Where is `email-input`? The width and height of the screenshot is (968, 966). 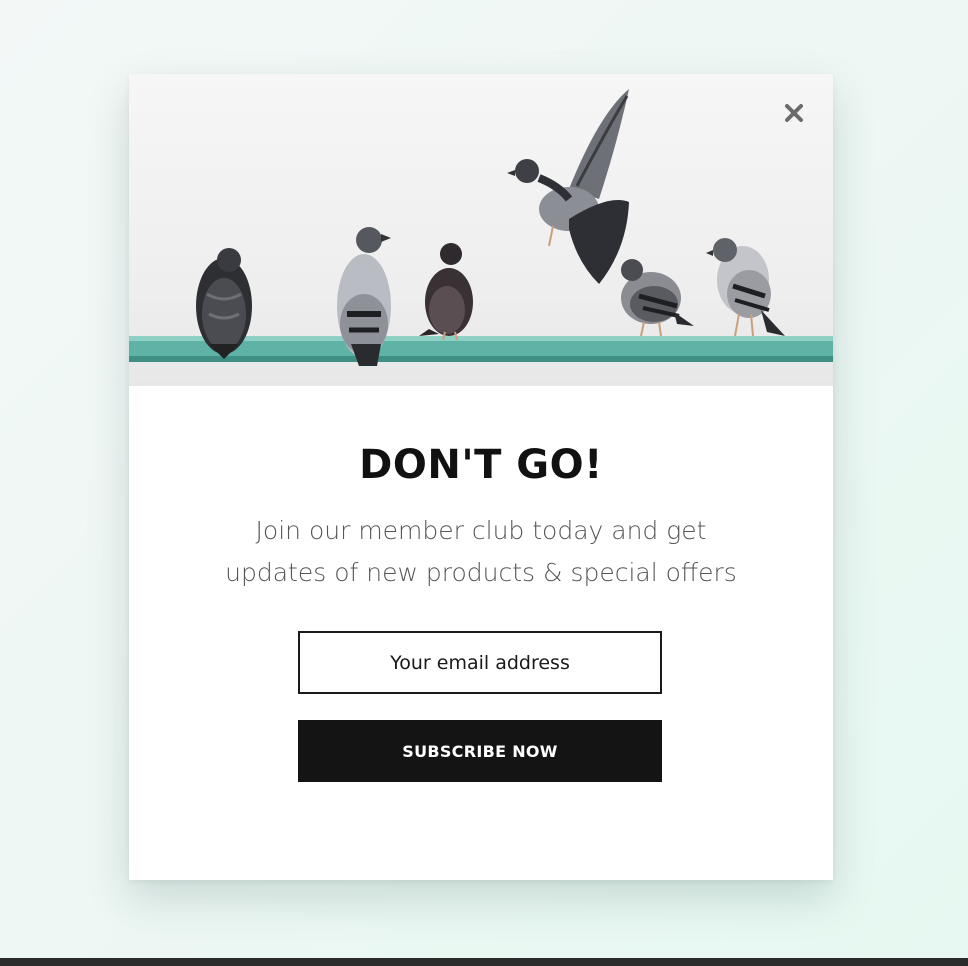 email-input is located at coordinates (480, 662).